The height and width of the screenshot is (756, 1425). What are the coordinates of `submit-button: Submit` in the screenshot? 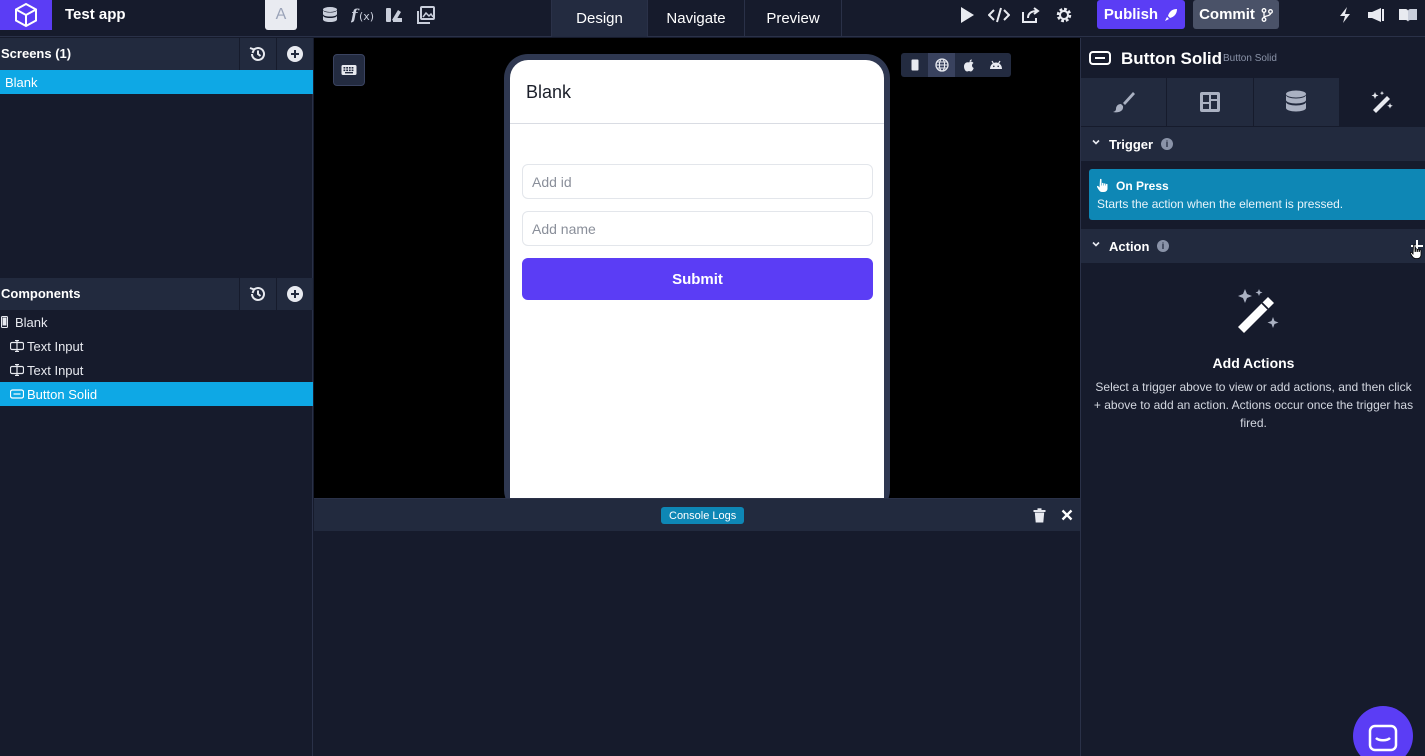 It's located at (697, 279).